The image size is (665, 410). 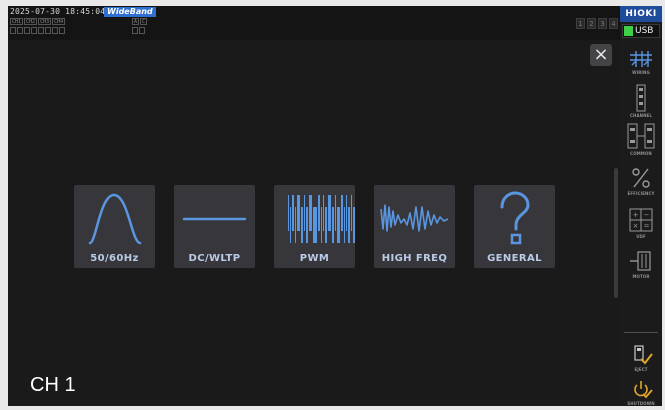 I want to click on sidebar-item-shutdown: SHUTDOWN, so click(x=641, y=393).